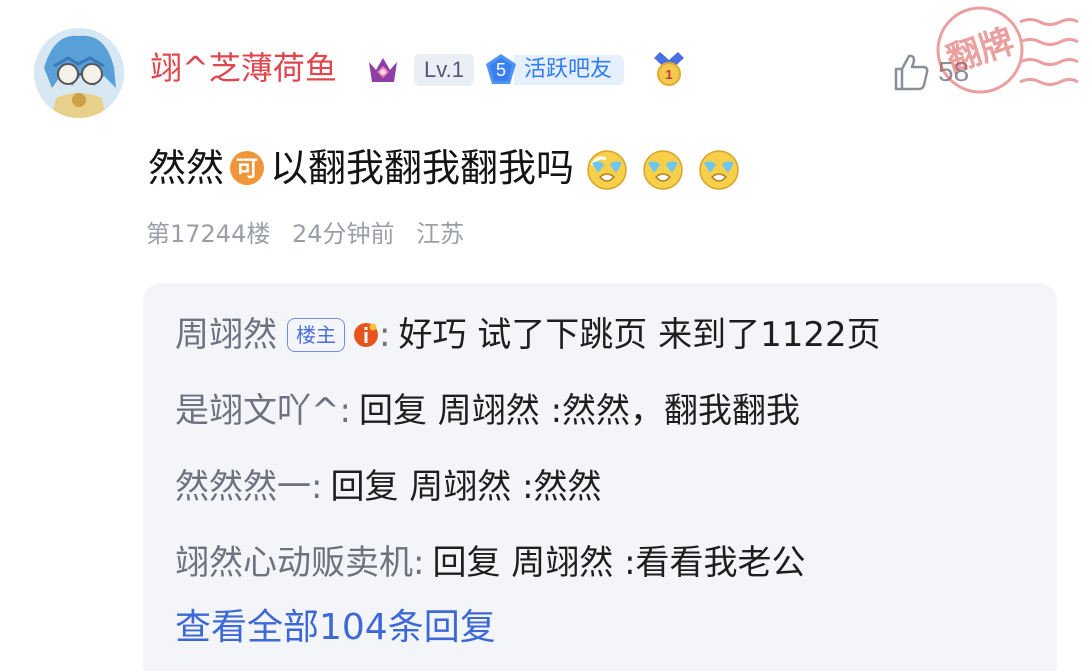 The width and height of the screenshot is (1090, 671). What do you see at coordinates (257, 411) in the screenshot?
I see `reply-author: 是翊文吖^` at bounding box center [257, 411].